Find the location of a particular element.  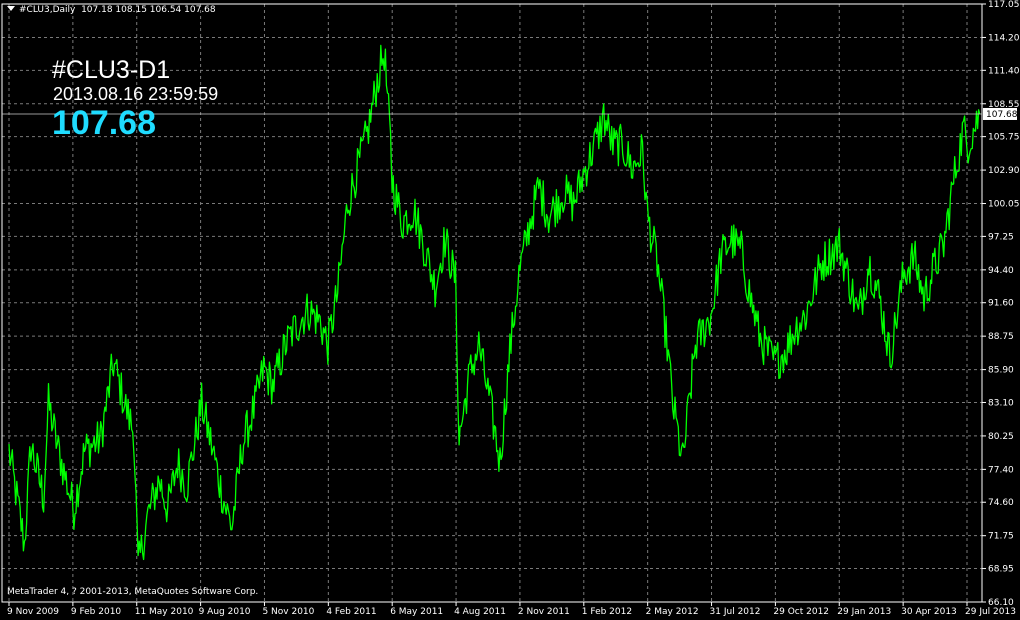

y-tick-label: 97.25 is located at coordinates (1001, 237).